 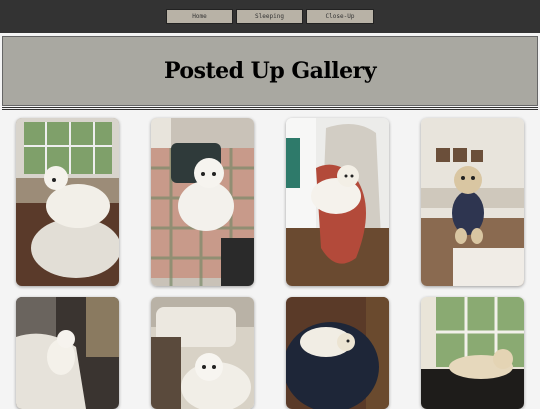 I want to click on header-divider-secondary, so click(x=270, y=109).